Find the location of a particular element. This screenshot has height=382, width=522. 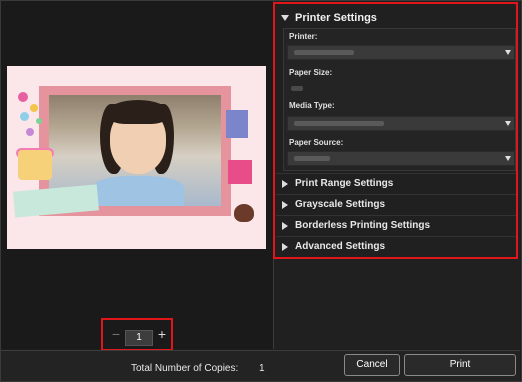

photo-hair is located at coordinates (138, 112).